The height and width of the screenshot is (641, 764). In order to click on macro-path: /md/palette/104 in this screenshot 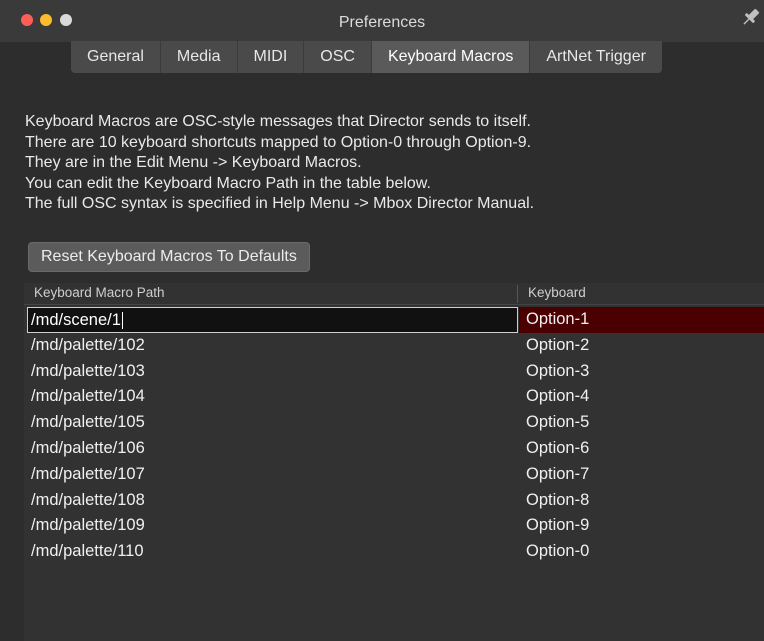, I will do `click(88, 396)`.